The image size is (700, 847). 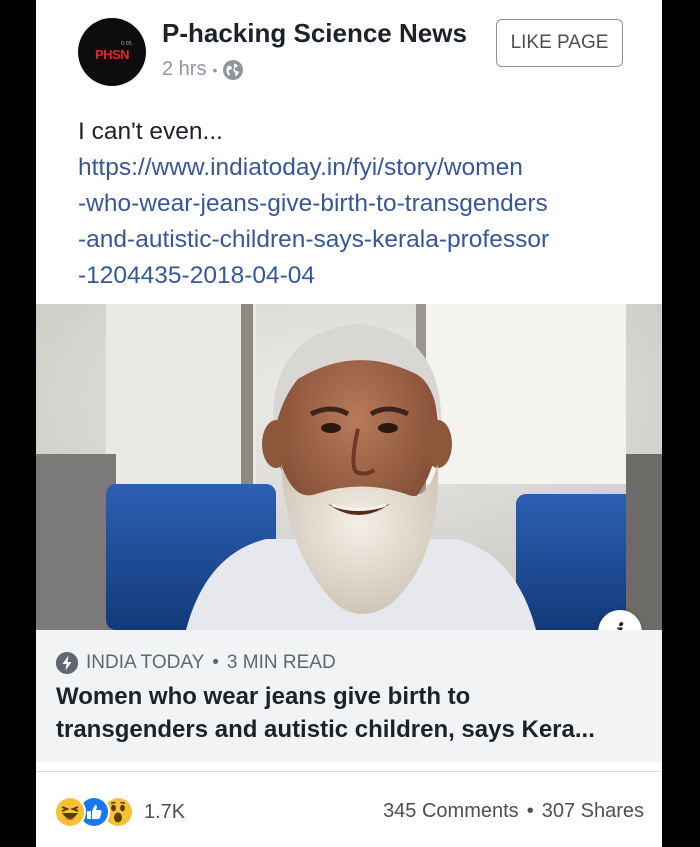 What do you see at coordinates (349, 771) in the screenshot?
I see `footer-divider` at bounding box center [349, 771].